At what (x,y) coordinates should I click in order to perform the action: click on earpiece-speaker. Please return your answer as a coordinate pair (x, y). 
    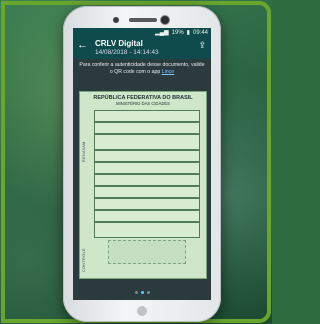
    Looking at the image, I should click on (143, 20).